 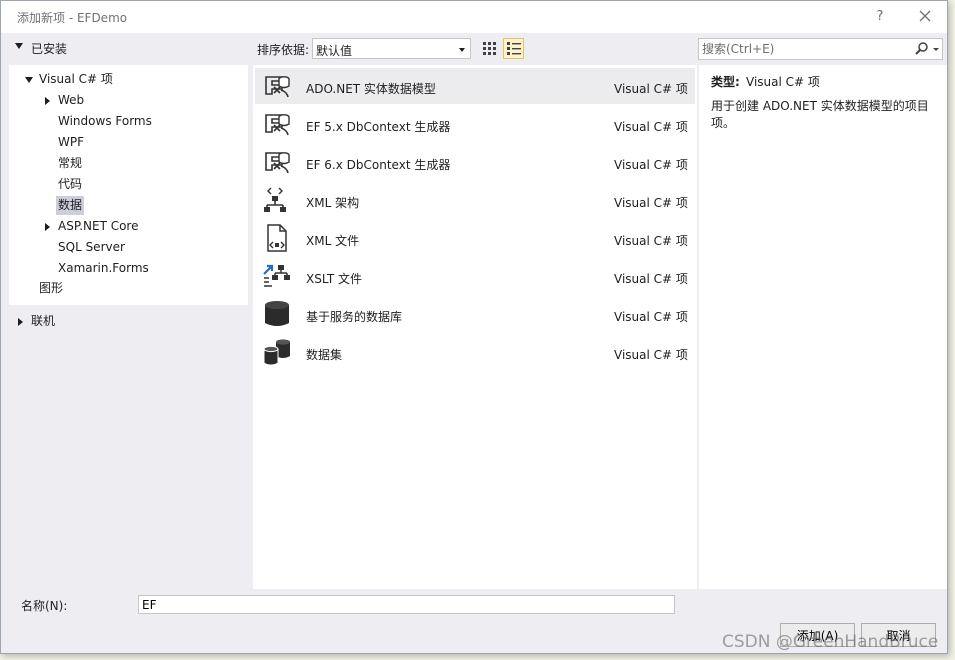 What do you see at coordinates (128, 142) in the screenshot?
I see `tree-node-wpf: WPF` at bounding box center [128, 142].